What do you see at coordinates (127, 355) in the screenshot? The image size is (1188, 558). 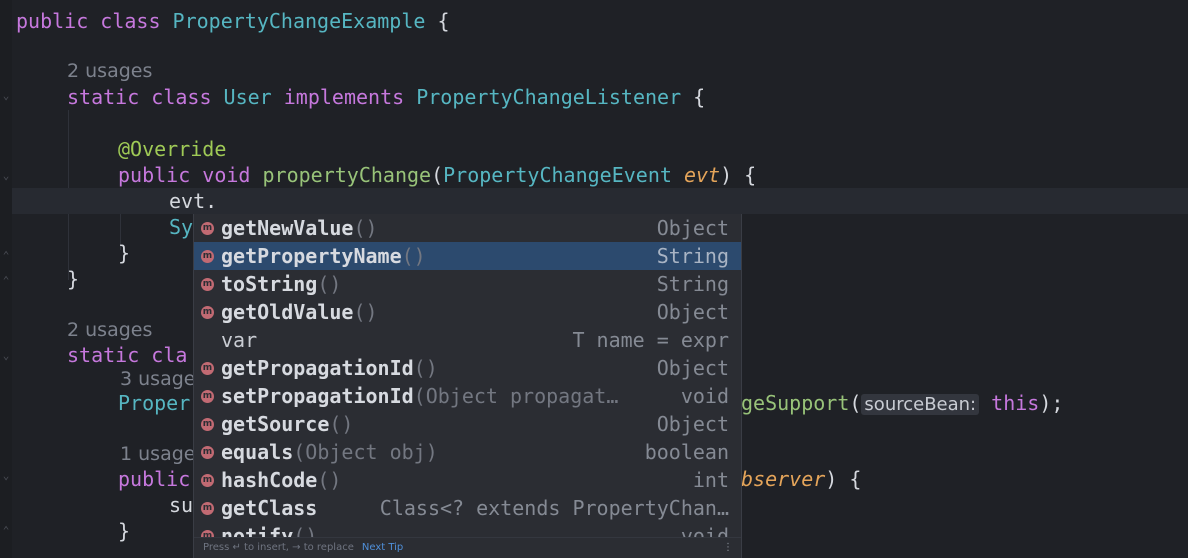 I see `keyword: static cla` at bounding box center [127, 355].